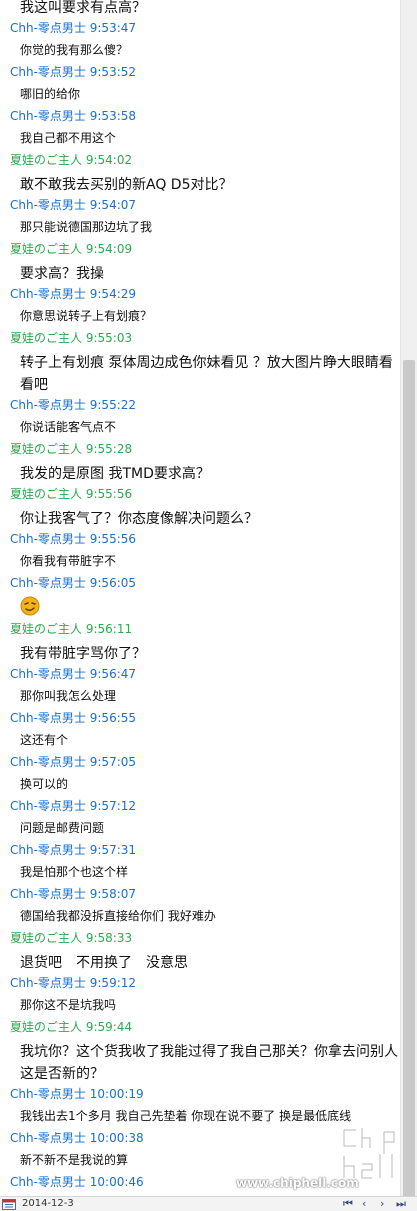 The height and width of the screenshot is (1211, 417). What do you see at coordinates (9, 1204) in the screenshot?
I see `calendar-icon` at bounding box center [9, 1204].